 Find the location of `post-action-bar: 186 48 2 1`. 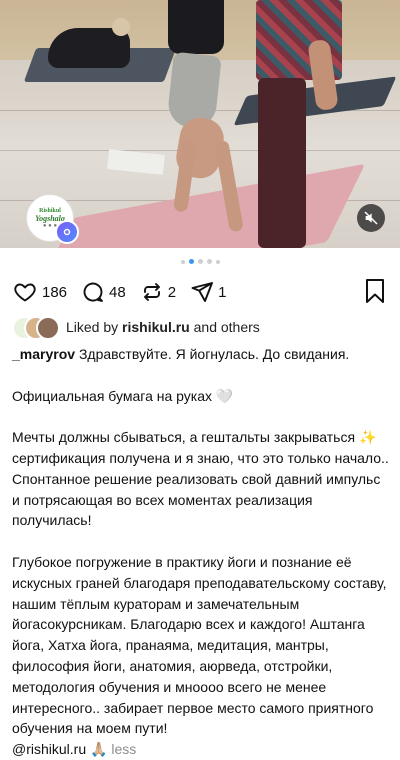

post-action-bar: 186 48 2 1 is located at coordinates (200, 292).